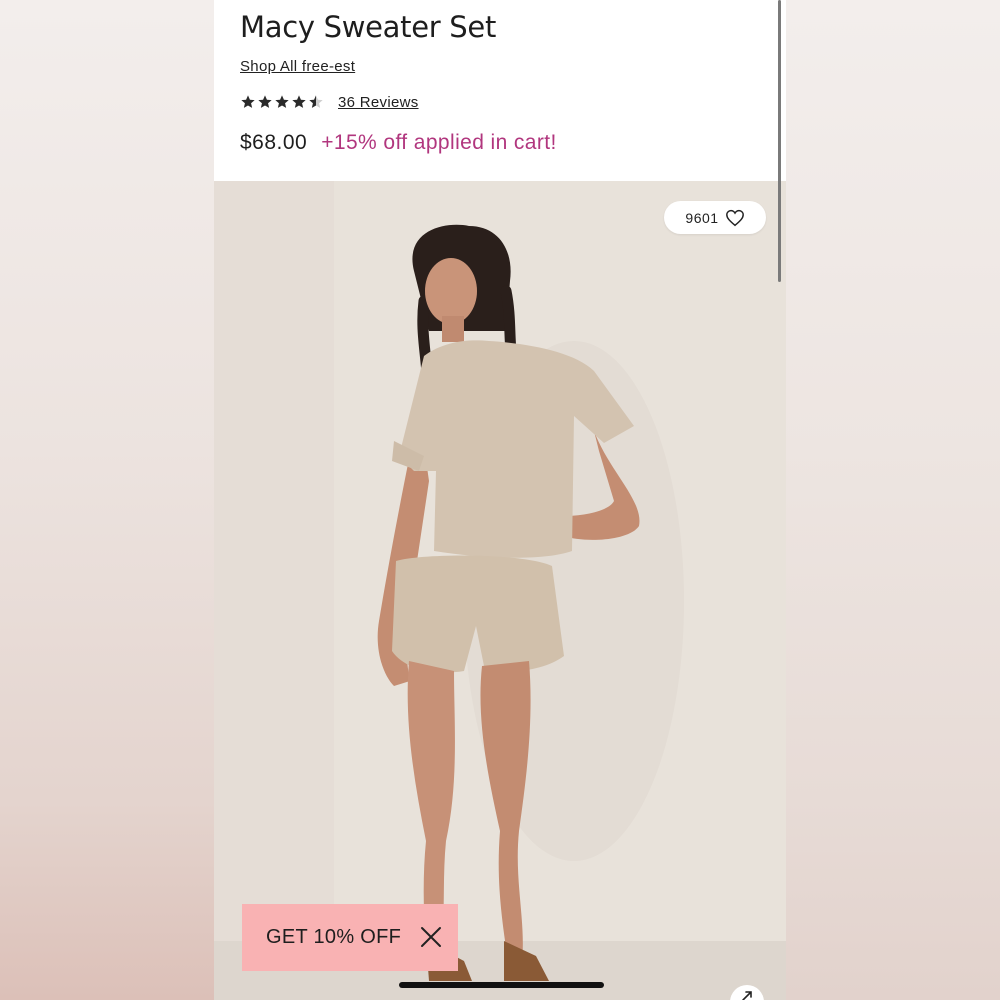 This screenshot has height=1000, width=1000. I want to click on product-price: $68.00, so click(274, 142).